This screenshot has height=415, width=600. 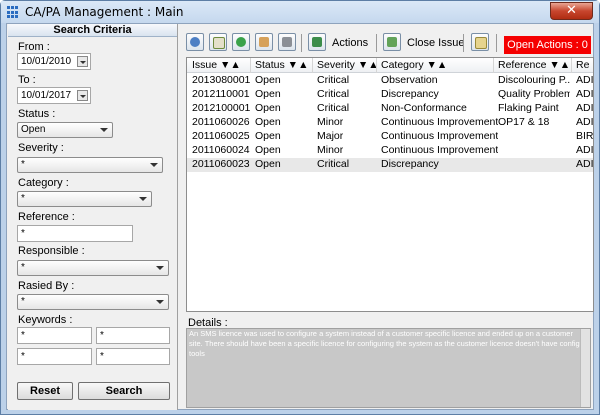 What do you see at coordinates (43, 183) in the screenshot?
I see `category-label: Category :` at bounding box center [43, 183].